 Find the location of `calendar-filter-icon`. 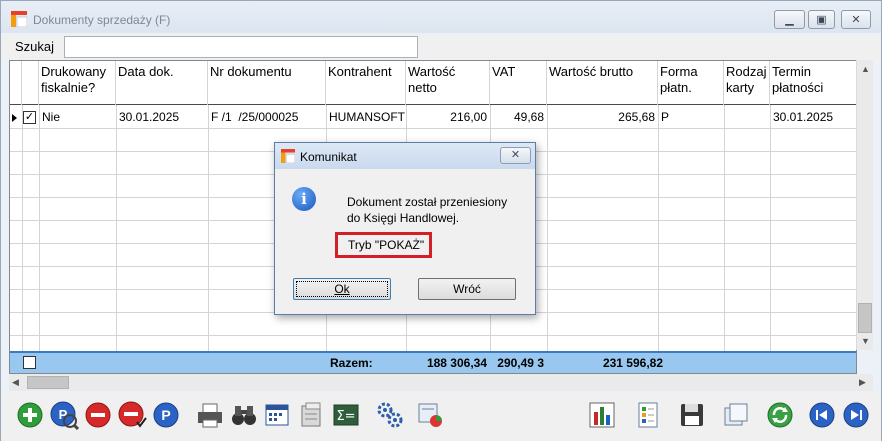

calendar-filter-icon is located at coordinates (278, 415).